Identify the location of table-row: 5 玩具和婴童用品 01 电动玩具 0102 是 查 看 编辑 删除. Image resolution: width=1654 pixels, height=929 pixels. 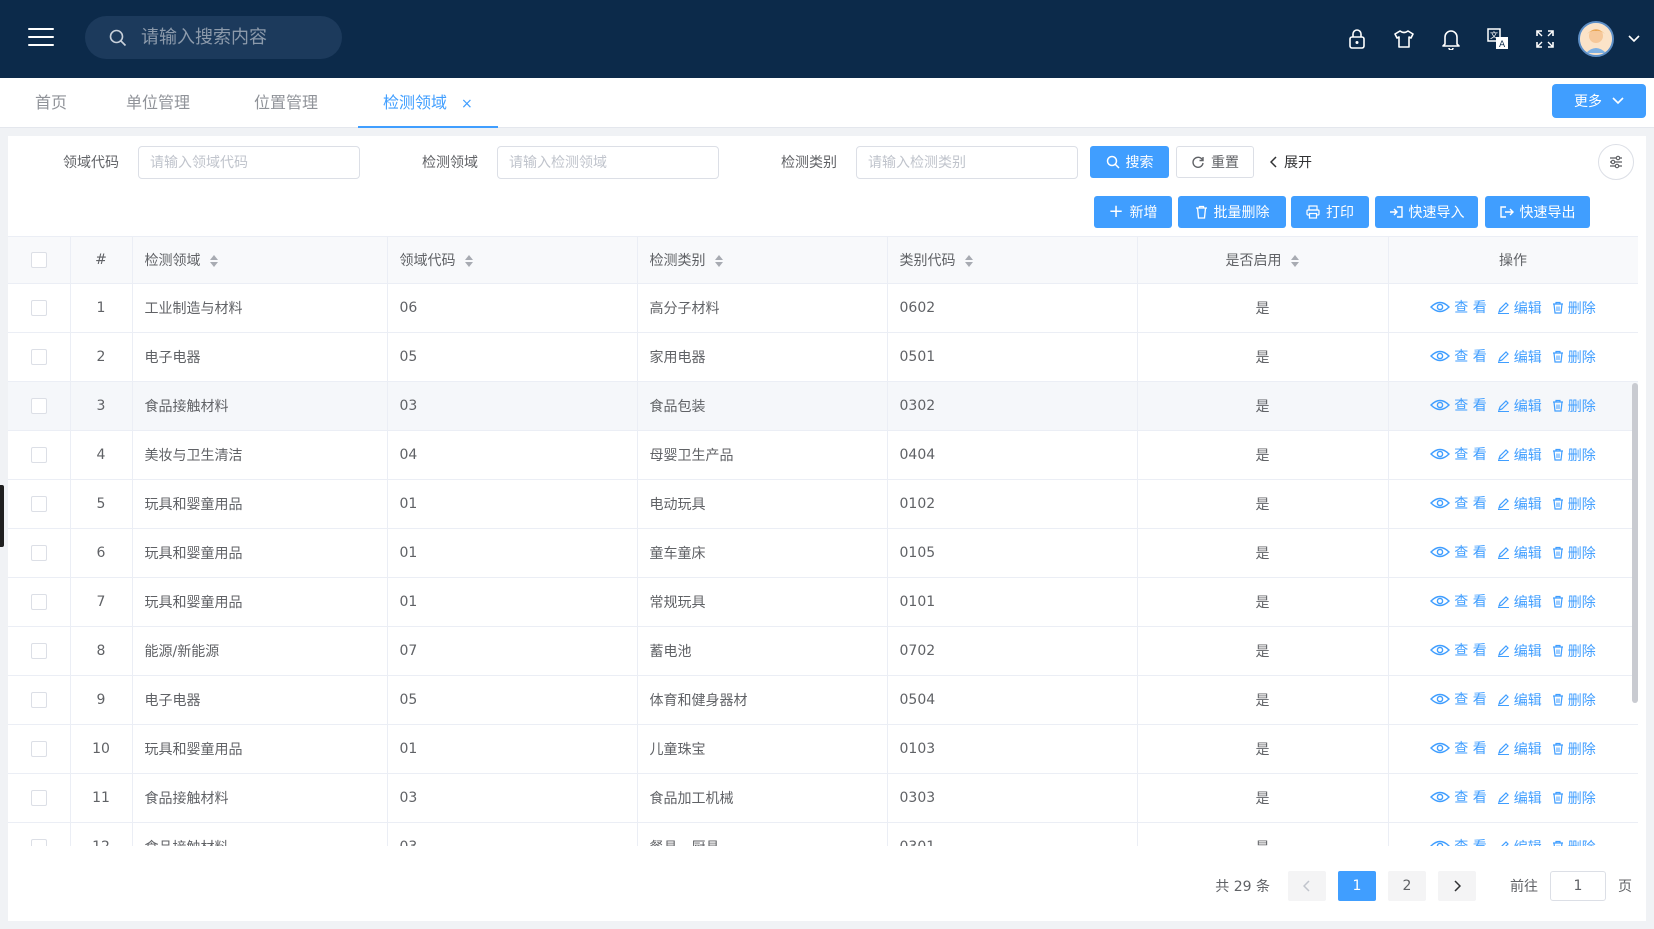
(823, 504).